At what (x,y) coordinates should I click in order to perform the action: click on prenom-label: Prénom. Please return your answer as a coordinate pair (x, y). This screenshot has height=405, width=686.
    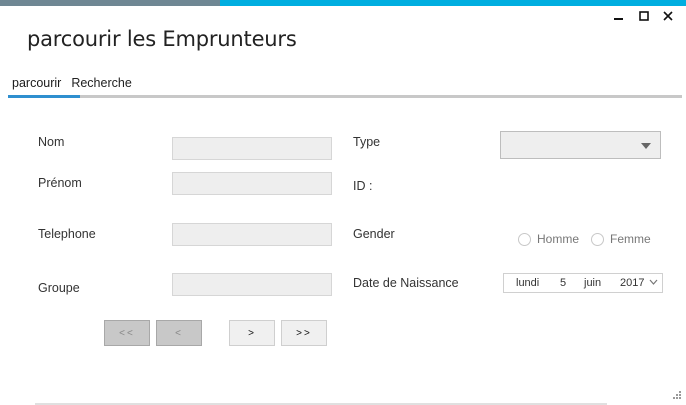
    Looking at the image, I should click on (60, 183).